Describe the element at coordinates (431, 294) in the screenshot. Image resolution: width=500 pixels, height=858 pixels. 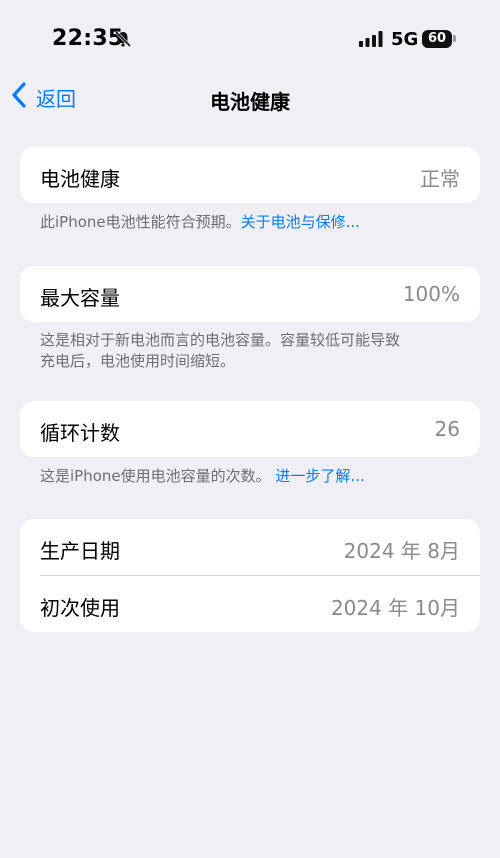
I see `max-capacity-value: 100%` at that location.